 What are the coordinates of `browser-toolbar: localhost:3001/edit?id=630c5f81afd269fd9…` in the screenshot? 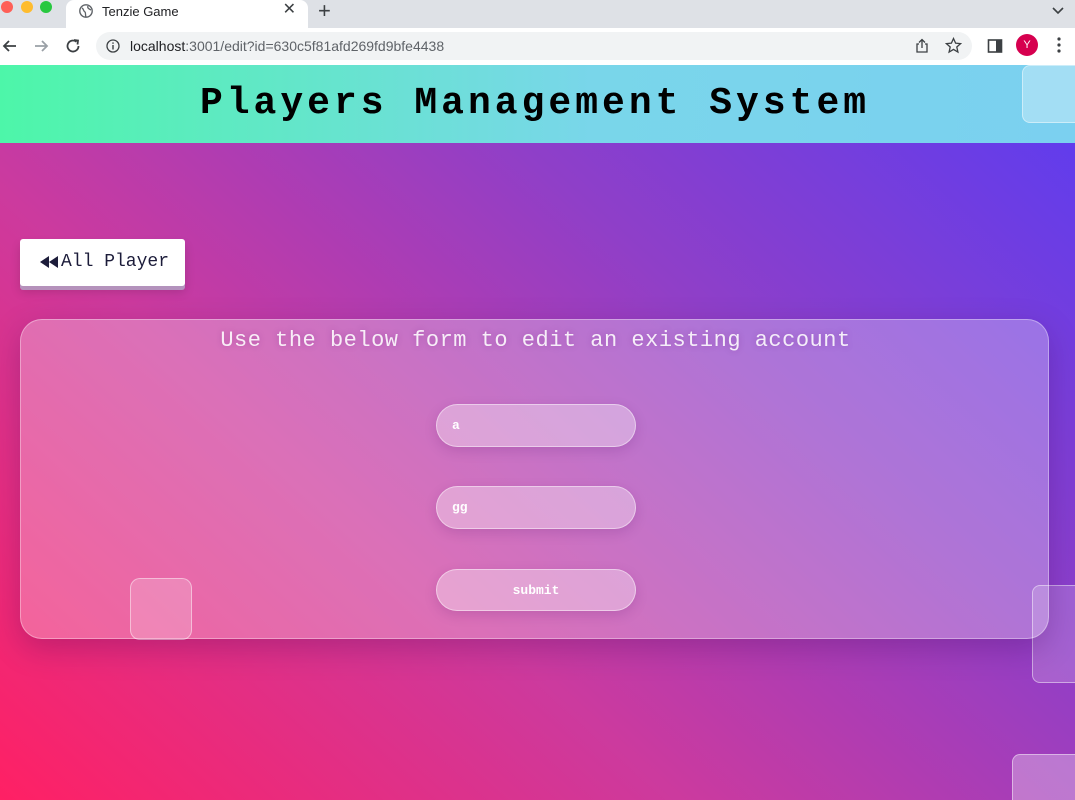 It's located at (537, 46).